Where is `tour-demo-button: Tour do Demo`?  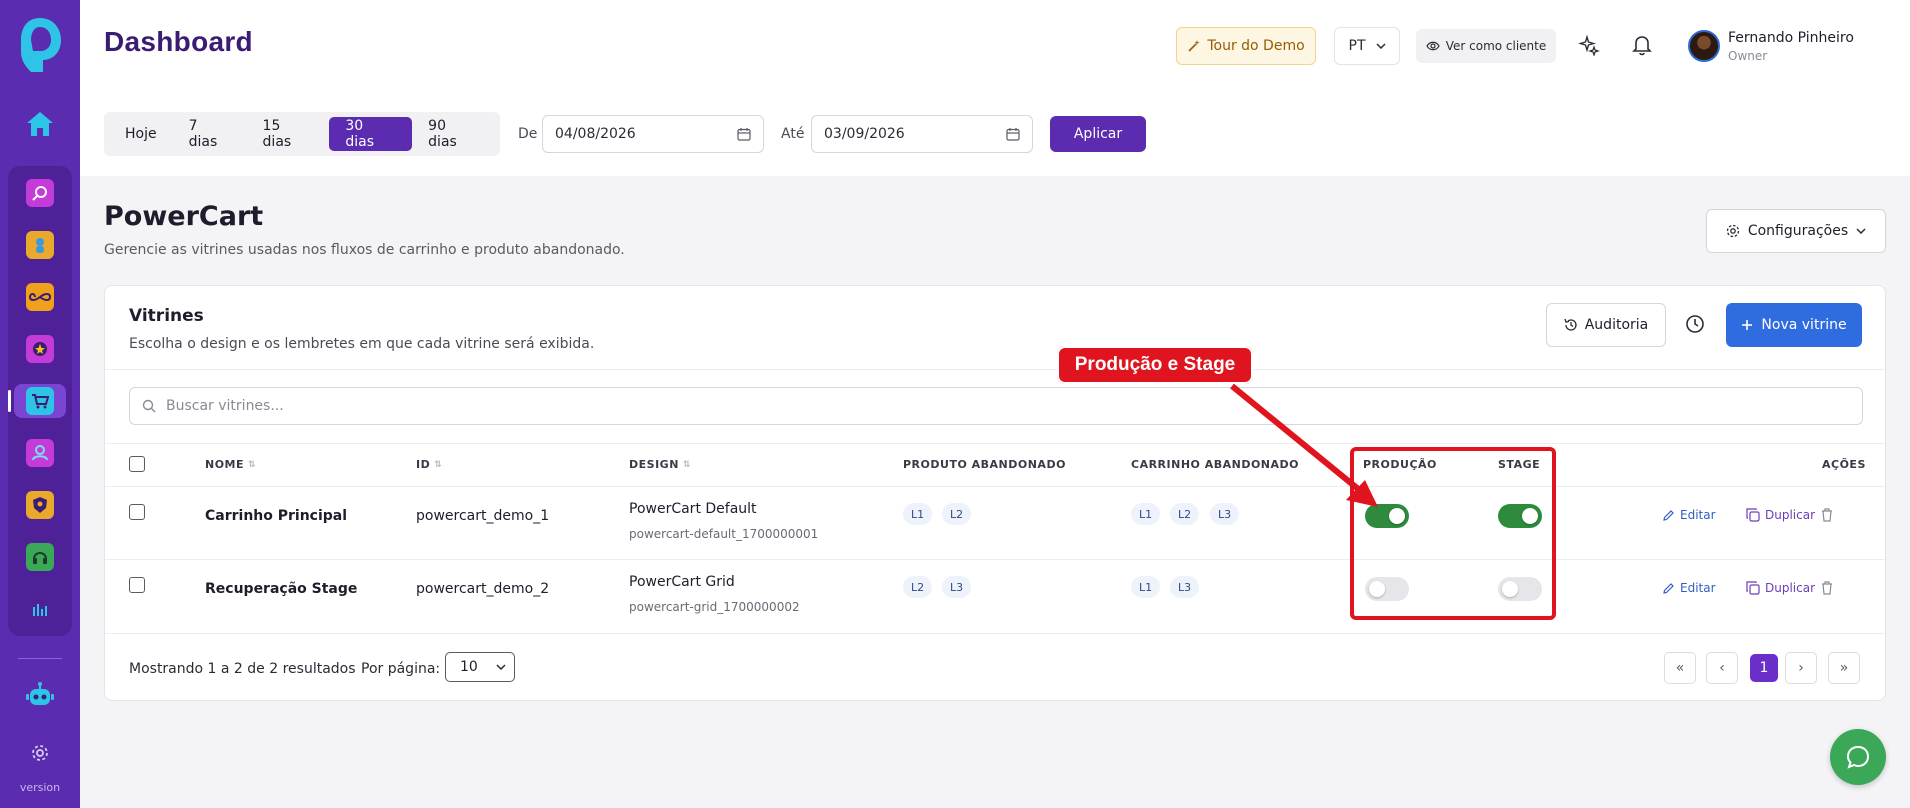
tour-demo-button: Tour do Demo is located at coordinates (1246, 46).